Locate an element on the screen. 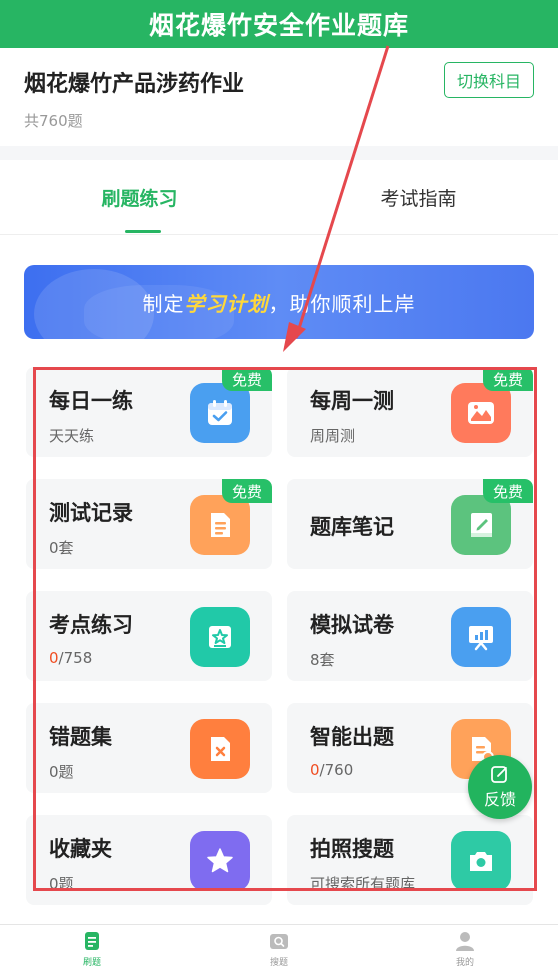 The height and width of the screenshot is (971, 558). top-banner-title: 烟花爆竹安全作业题库 is located at coordinates (278, 25).